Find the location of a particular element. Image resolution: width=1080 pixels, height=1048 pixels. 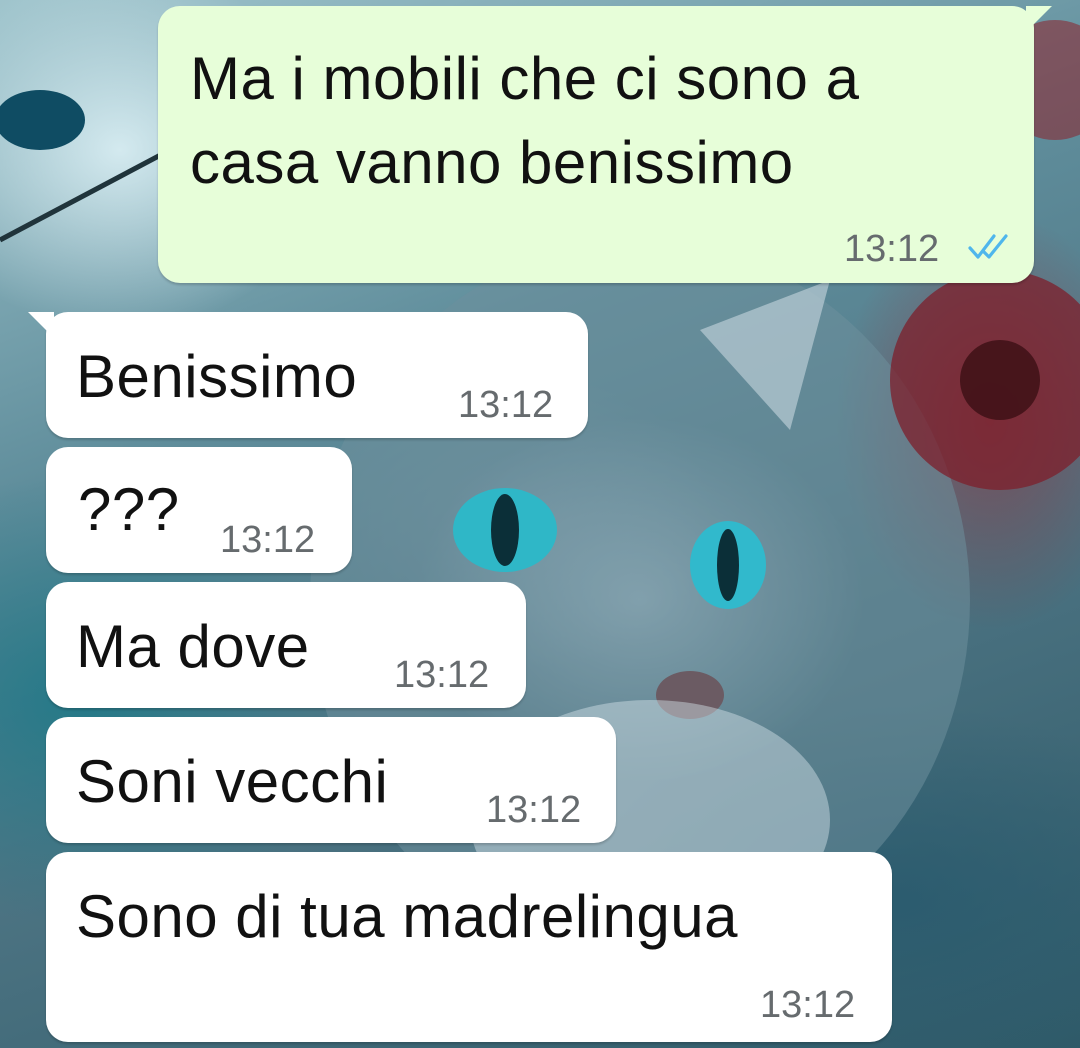

double-check-icon is located at coordinates (988, 246).